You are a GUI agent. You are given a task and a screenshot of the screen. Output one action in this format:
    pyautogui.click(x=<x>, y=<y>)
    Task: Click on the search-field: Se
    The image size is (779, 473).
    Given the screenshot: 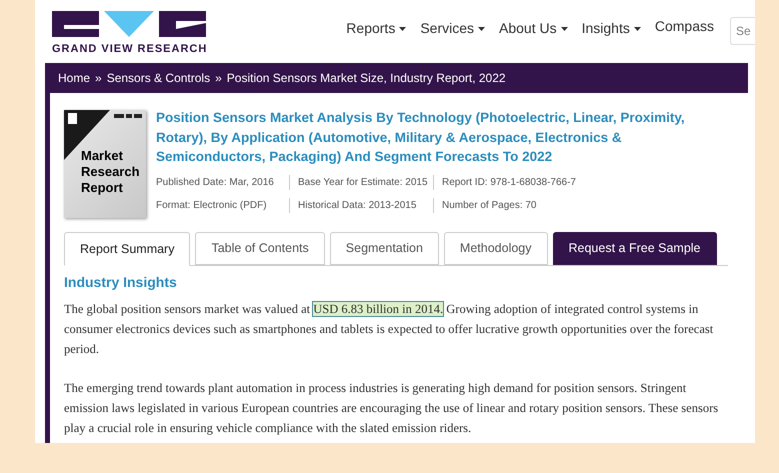 What is the action you would take?
    pyautogui.click(x=742, y=31)
    